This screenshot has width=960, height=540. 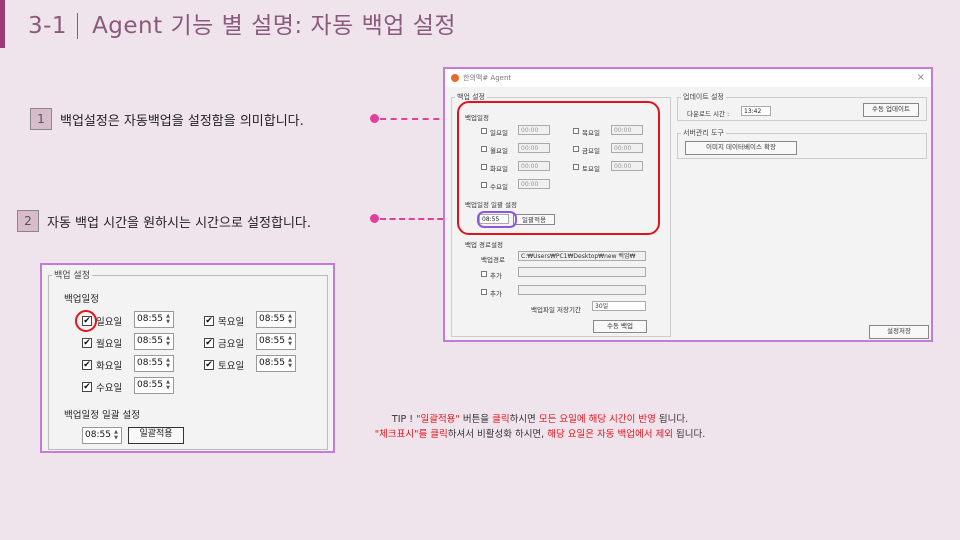 I want to click on slide-number: 3-1, so click(x=53, y=26).